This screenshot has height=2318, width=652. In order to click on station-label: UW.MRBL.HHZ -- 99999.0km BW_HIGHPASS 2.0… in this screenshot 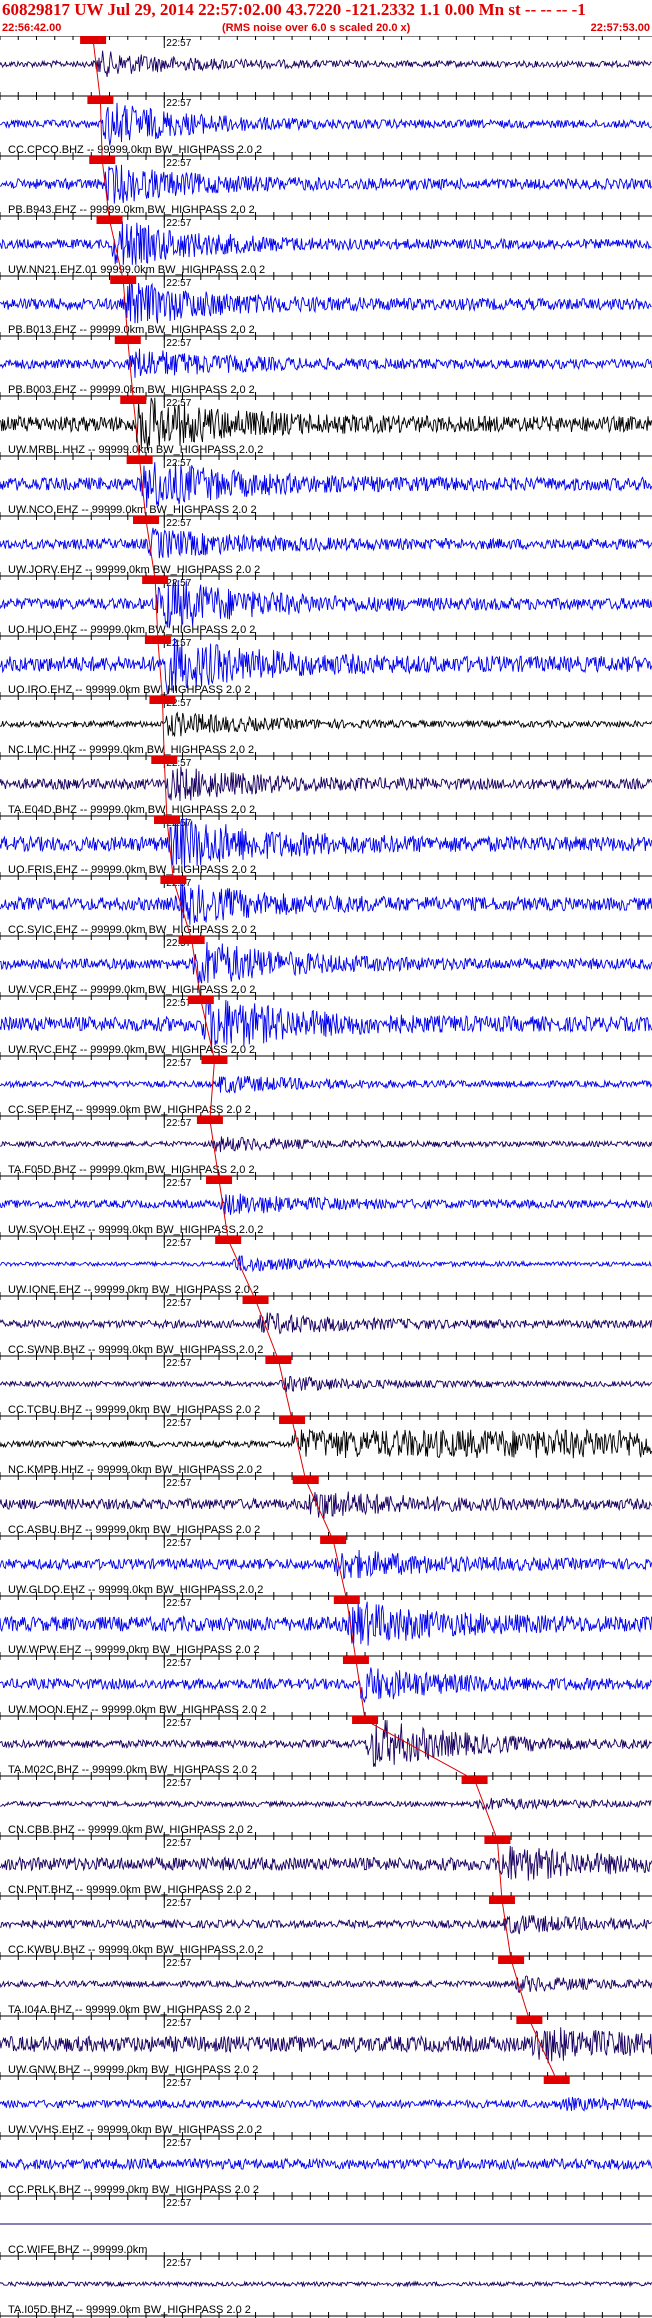, I will do `click(135, 450)`.